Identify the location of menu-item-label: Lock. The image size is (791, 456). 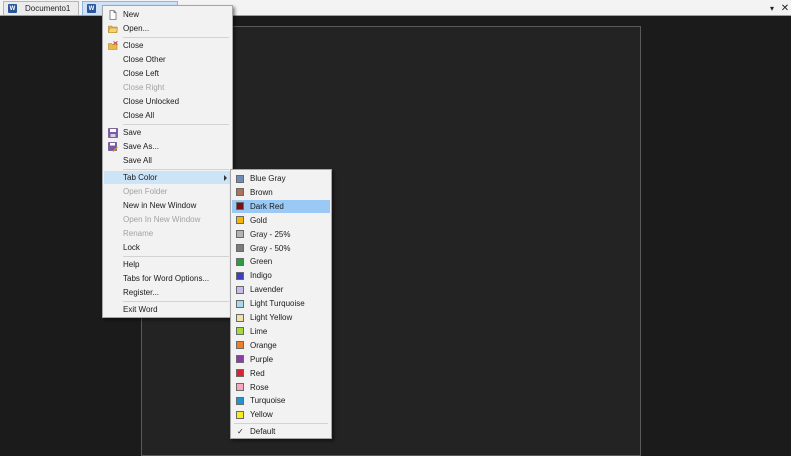
(131, 247).